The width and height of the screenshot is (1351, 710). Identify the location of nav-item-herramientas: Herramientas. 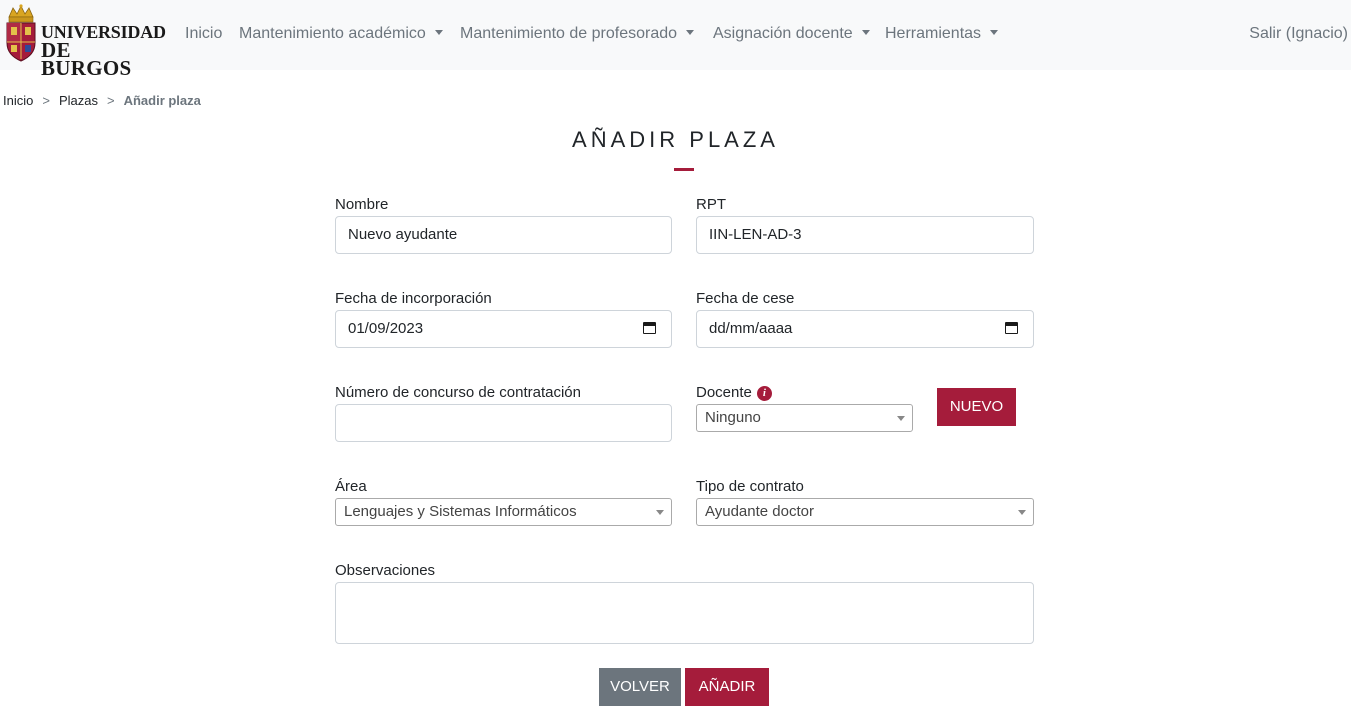
(942, 34).